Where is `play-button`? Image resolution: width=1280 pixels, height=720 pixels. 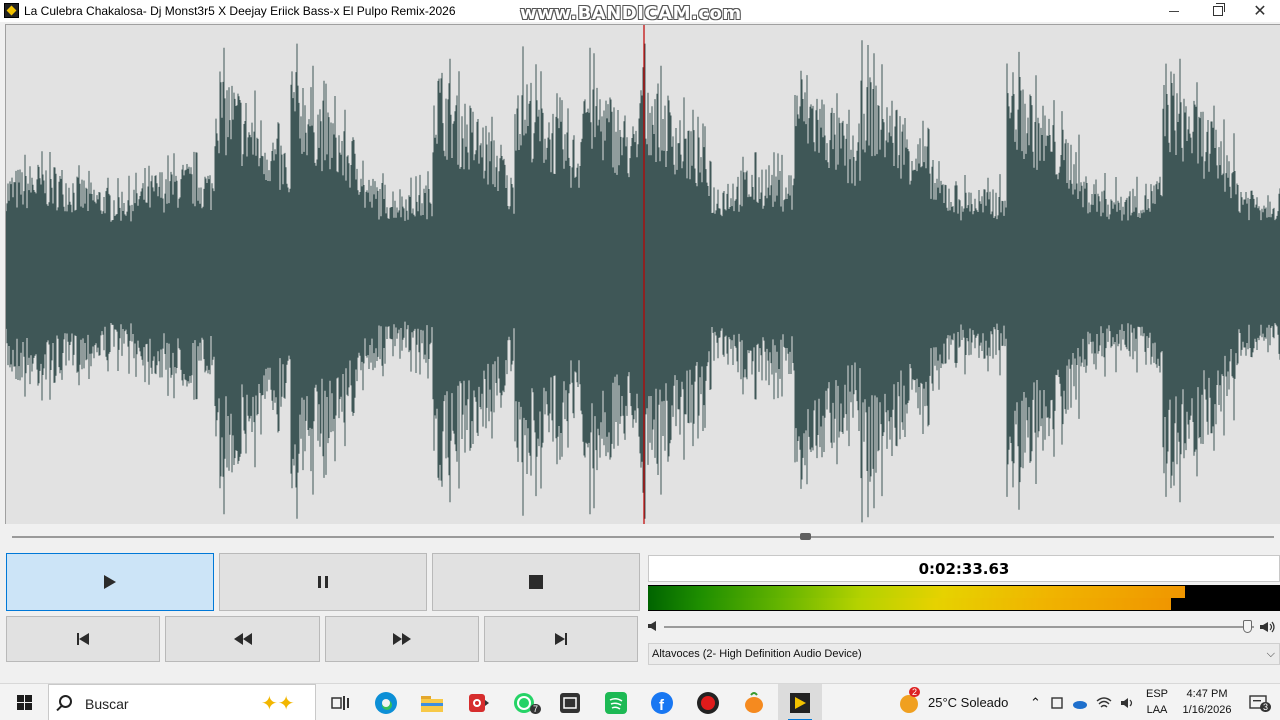
play-button is located at coordinates (110, 582).